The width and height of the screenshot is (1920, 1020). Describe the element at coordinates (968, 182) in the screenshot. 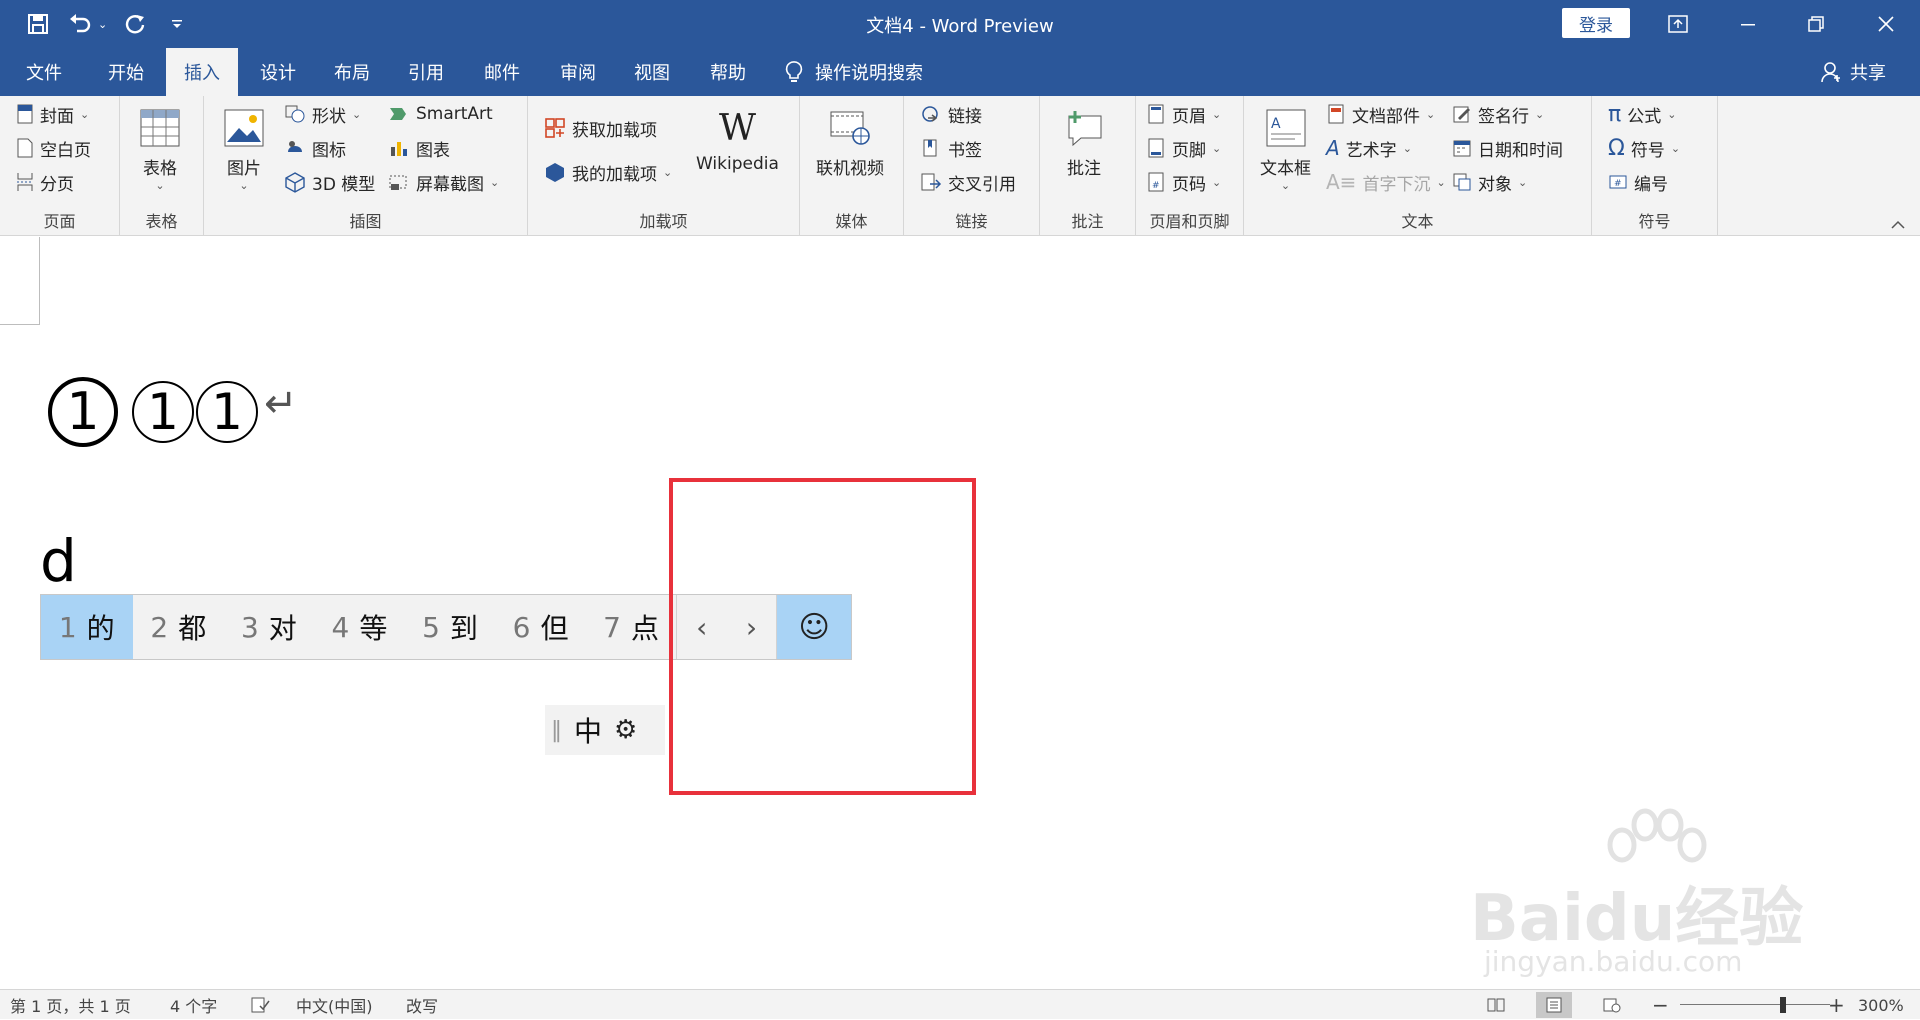

I see `cross-reference-button: 交叉引用` at that location.